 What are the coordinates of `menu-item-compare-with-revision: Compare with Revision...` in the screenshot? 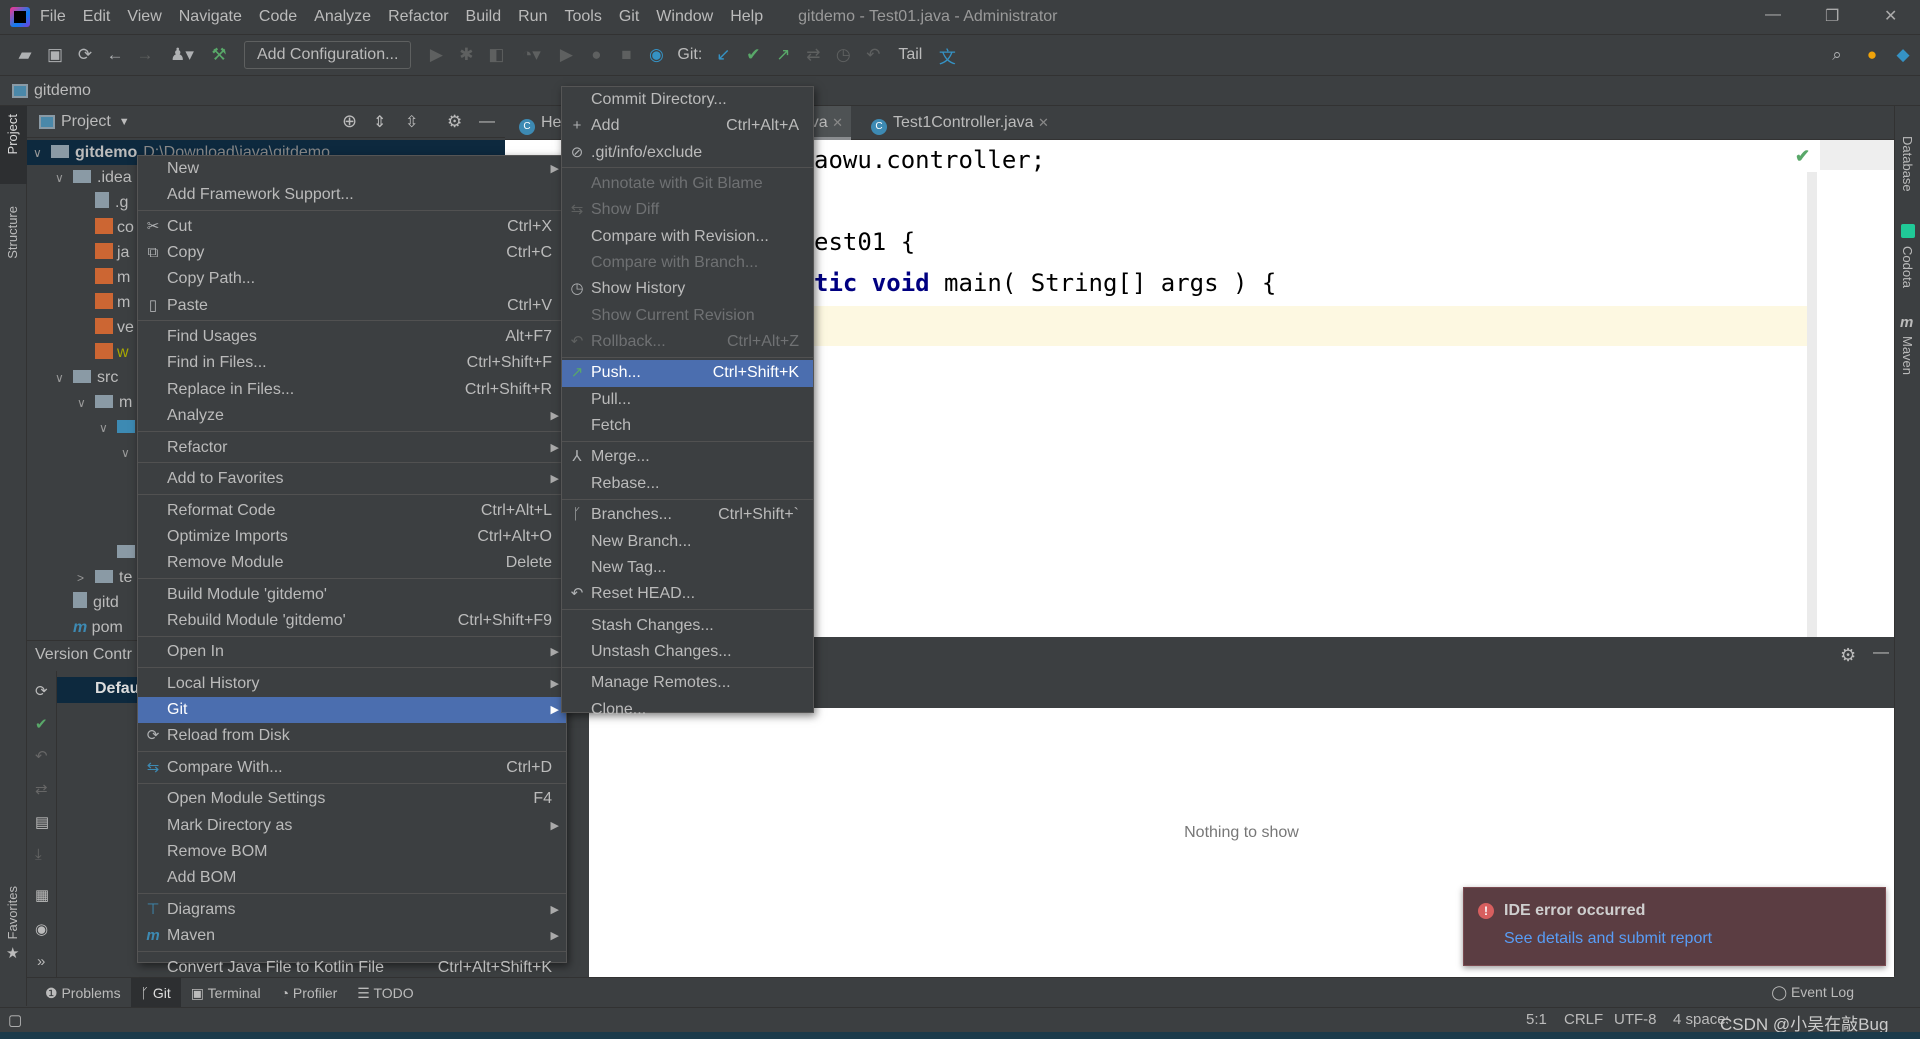 It's located at (687, 237).